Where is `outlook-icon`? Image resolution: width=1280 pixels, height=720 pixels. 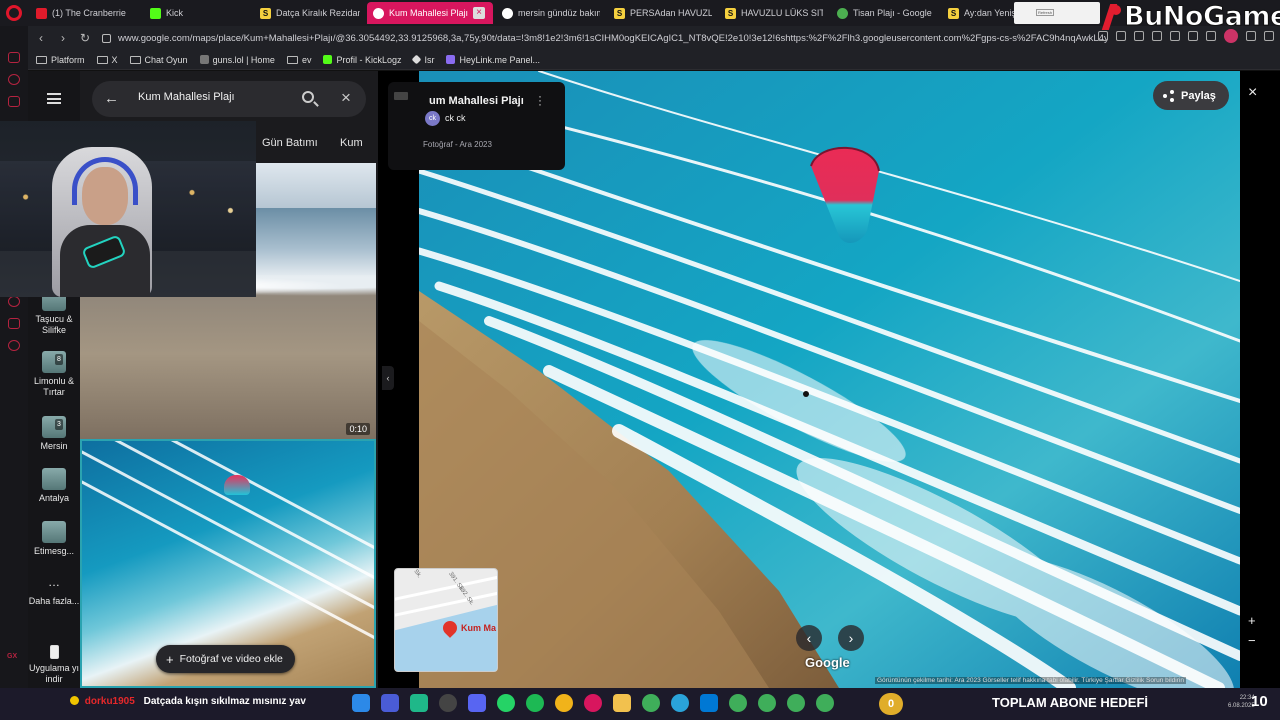 outlook-icon is located at coordinates (709, 703).